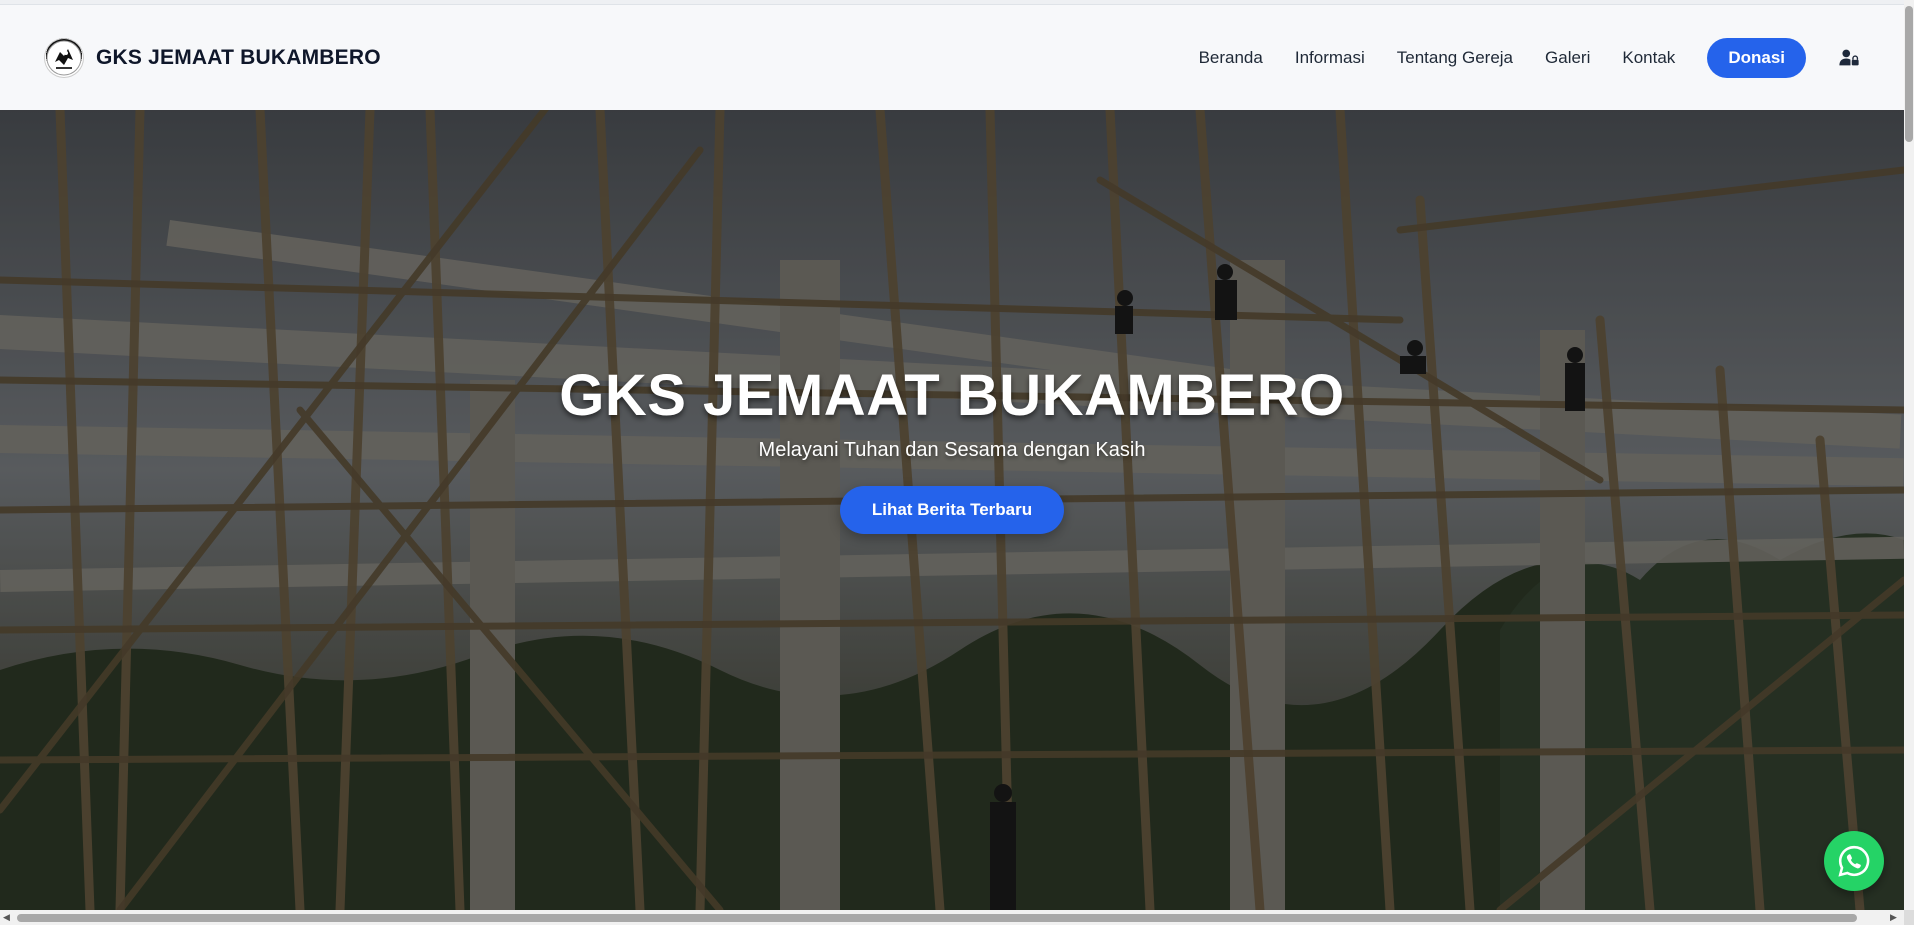 The image size is (1914, 925). What do you see at coordinates (1756, 57) in the screenshot?
I see `donate-button: Donasi` at bounding box center [1756, 57].